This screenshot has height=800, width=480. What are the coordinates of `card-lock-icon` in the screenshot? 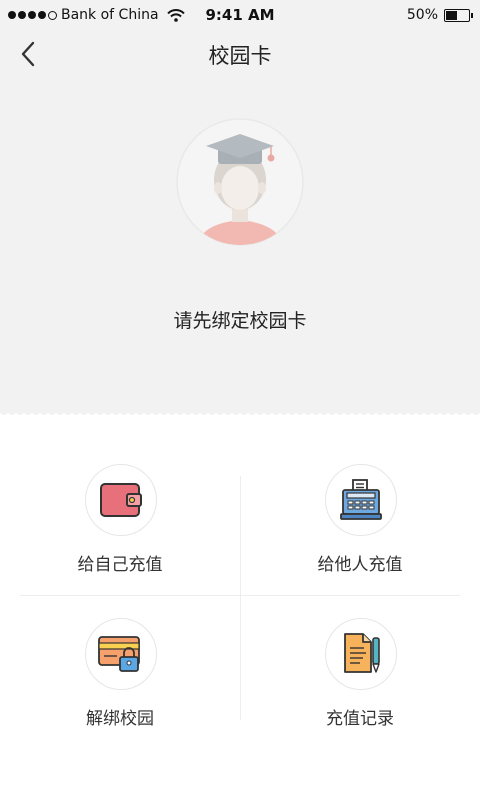 It's located at (119, 654).